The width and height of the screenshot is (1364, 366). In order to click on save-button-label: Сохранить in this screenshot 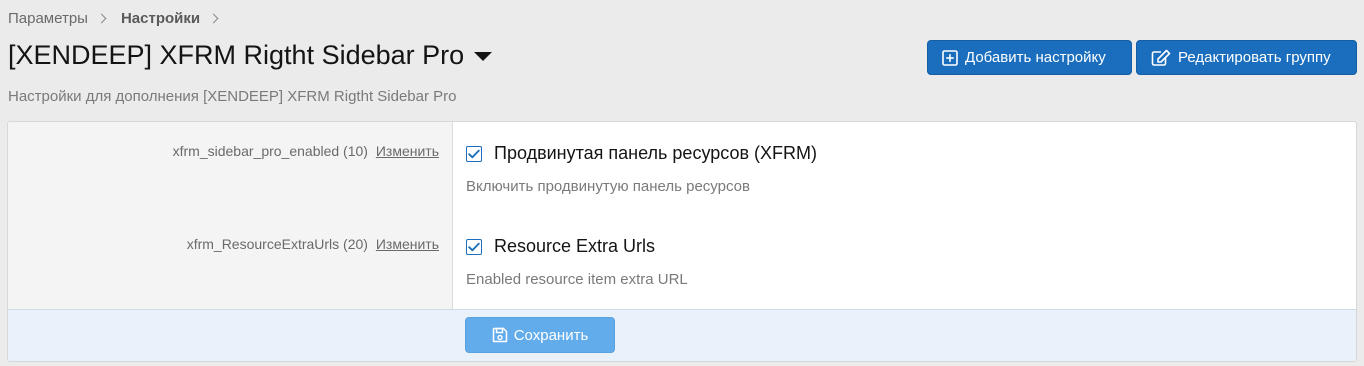, I will do `click(551, 335)`.